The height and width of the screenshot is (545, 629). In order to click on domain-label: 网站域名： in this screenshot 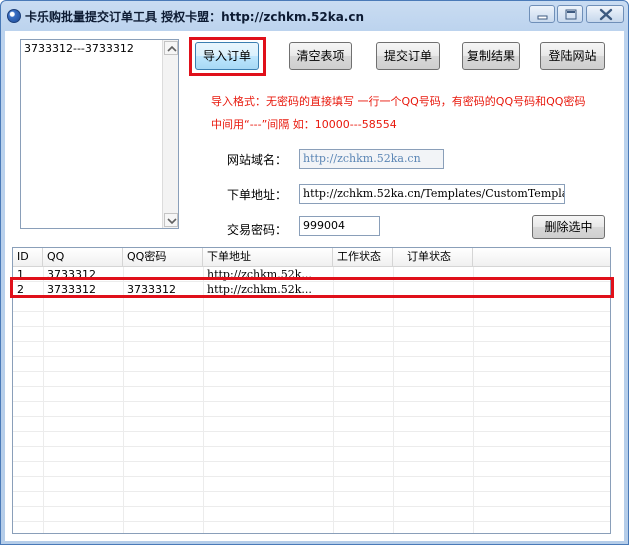, I will do `click(257, 160)`.